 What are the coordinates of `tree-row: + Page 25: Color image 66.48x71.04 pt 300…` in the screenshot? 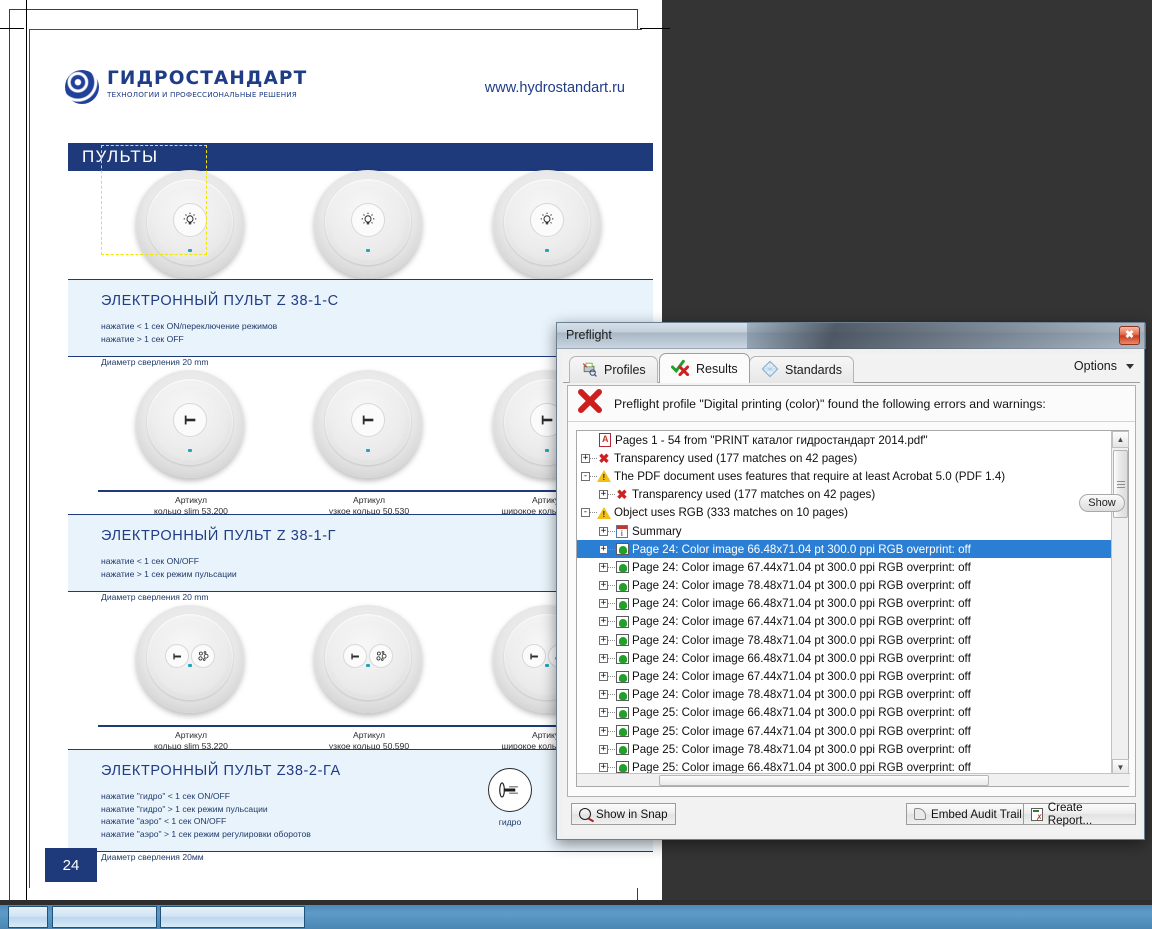 It's located at (844, 713).